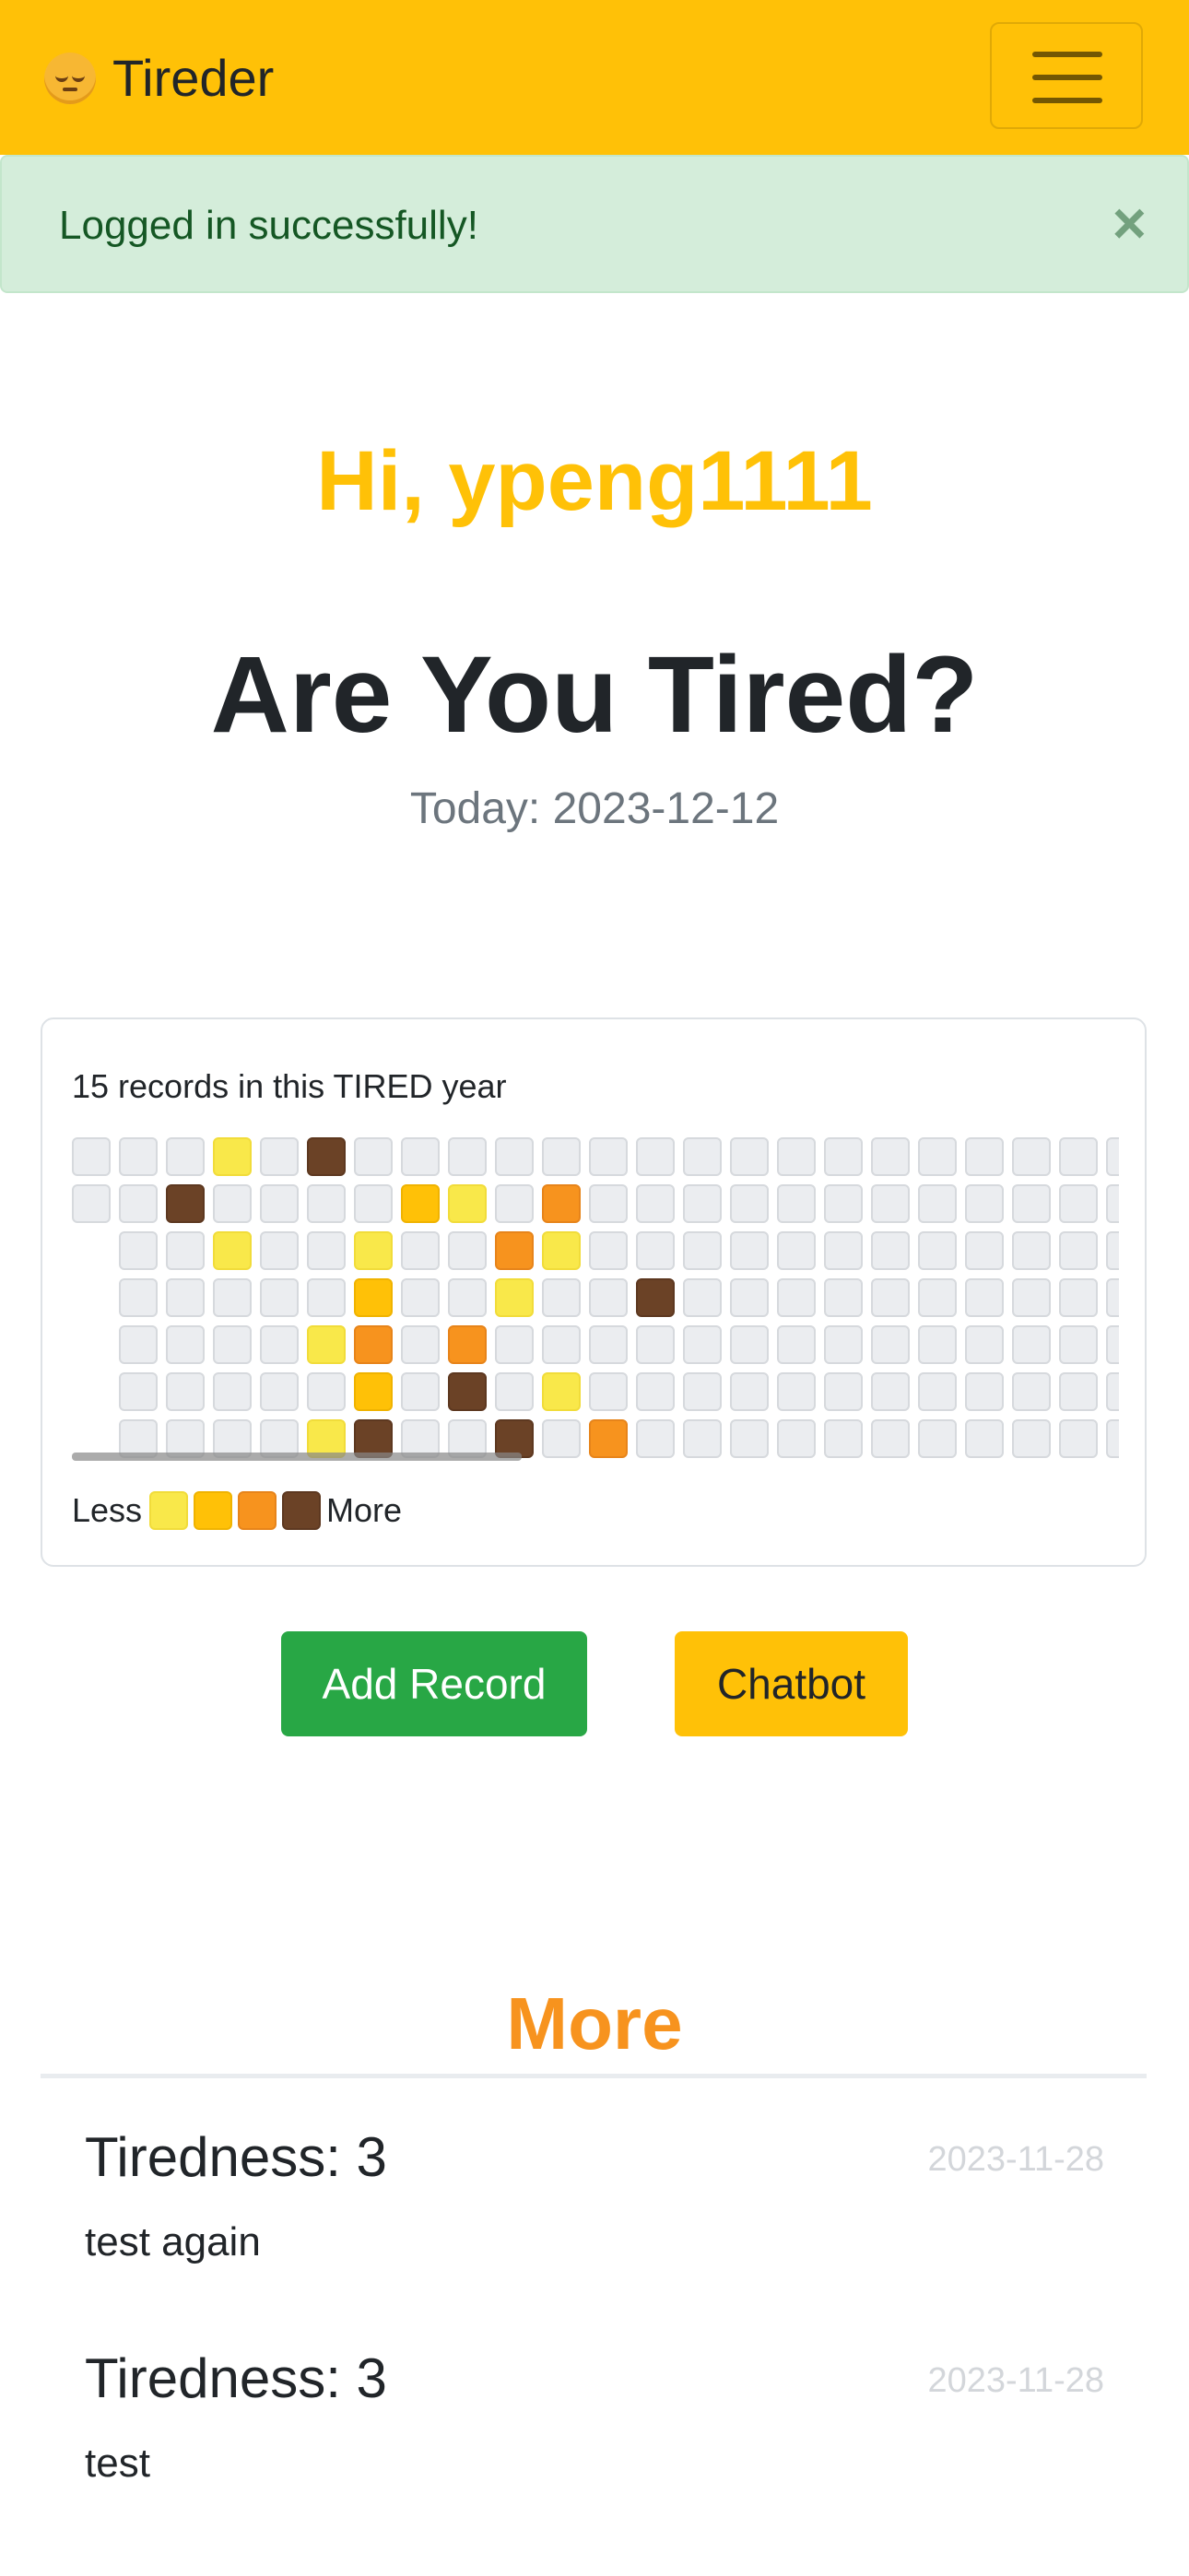 This screenshot has height=2576, width=1189. I want to click on close-icon: ×, so click(1130, 224).